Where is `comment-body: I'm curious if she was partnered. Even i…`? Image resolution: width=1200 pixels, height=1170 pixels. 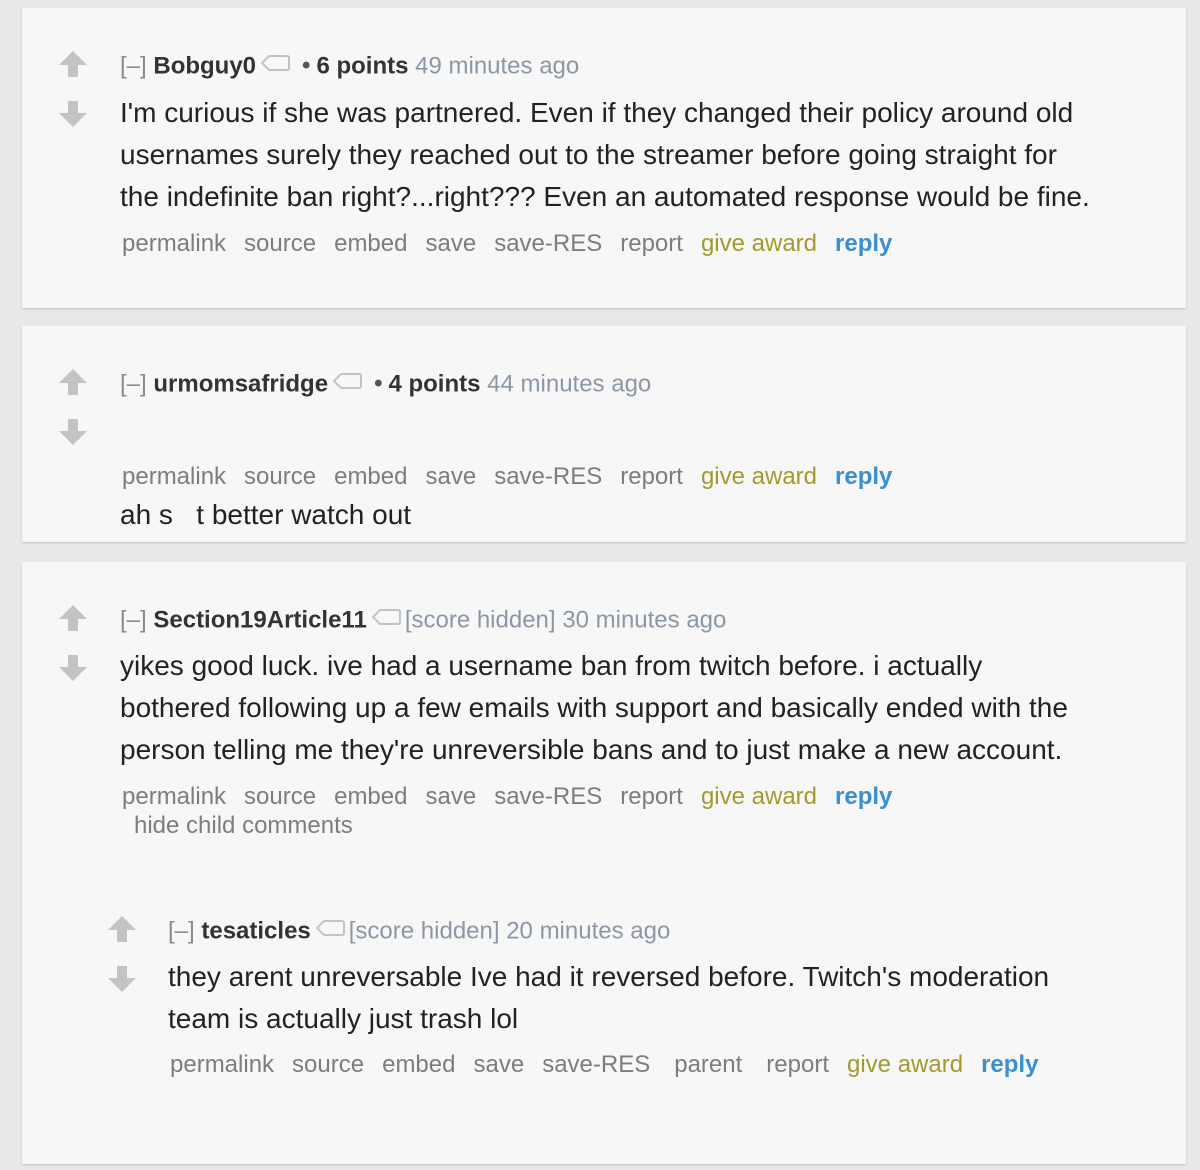 comment-body: I'm curious if she was partnered. Even i… is located at coordinates (605, 155).